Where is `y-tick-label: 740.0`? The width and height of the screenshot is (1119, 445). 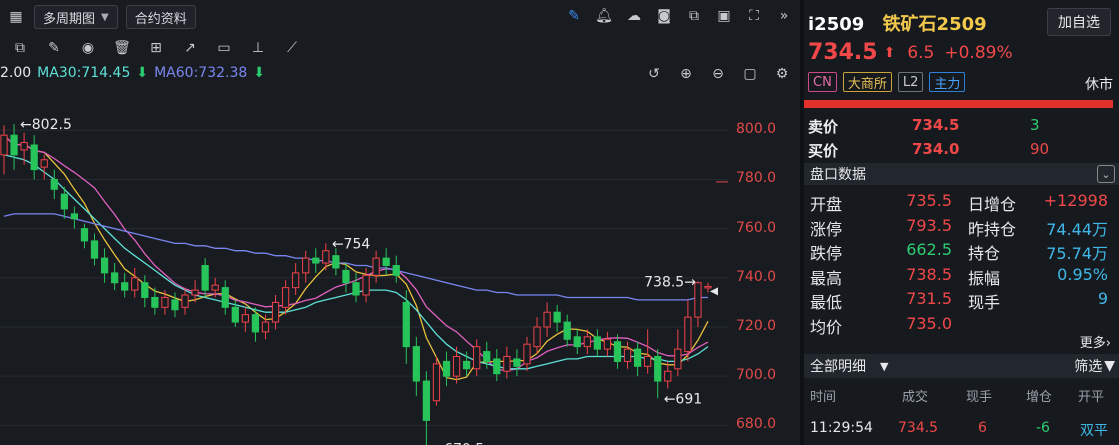
y-tick-label: 740.0 is located at coordinates (756, 276).